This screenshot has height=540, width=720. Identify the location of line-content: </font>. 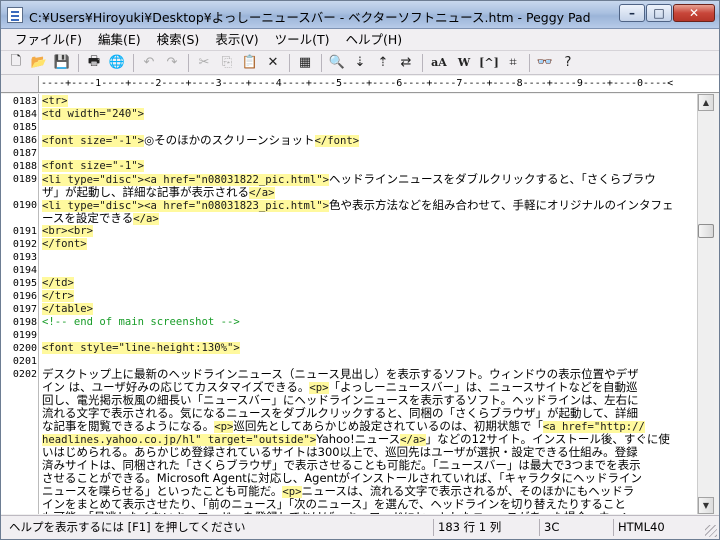
(64, 244).